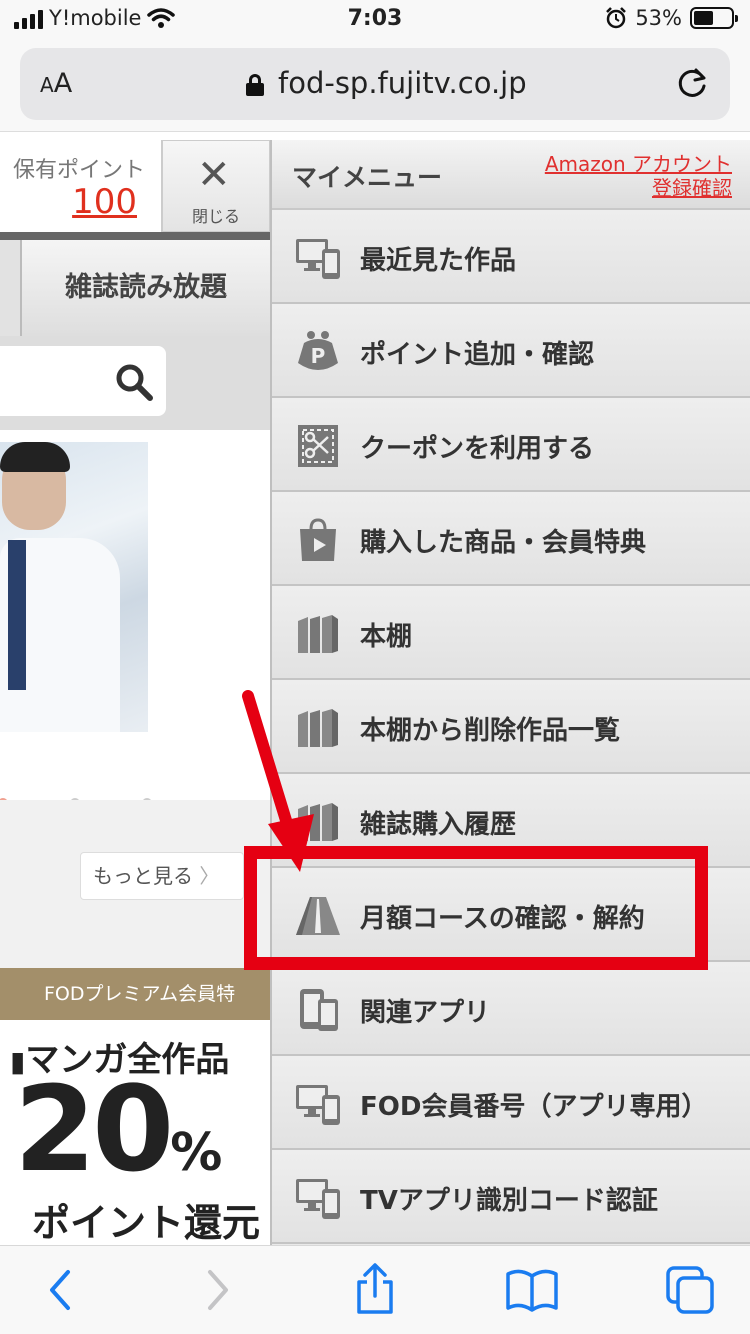 The width and height of the screenshot is (750, 1334). I want to click on banner-image, so click(74, 587).